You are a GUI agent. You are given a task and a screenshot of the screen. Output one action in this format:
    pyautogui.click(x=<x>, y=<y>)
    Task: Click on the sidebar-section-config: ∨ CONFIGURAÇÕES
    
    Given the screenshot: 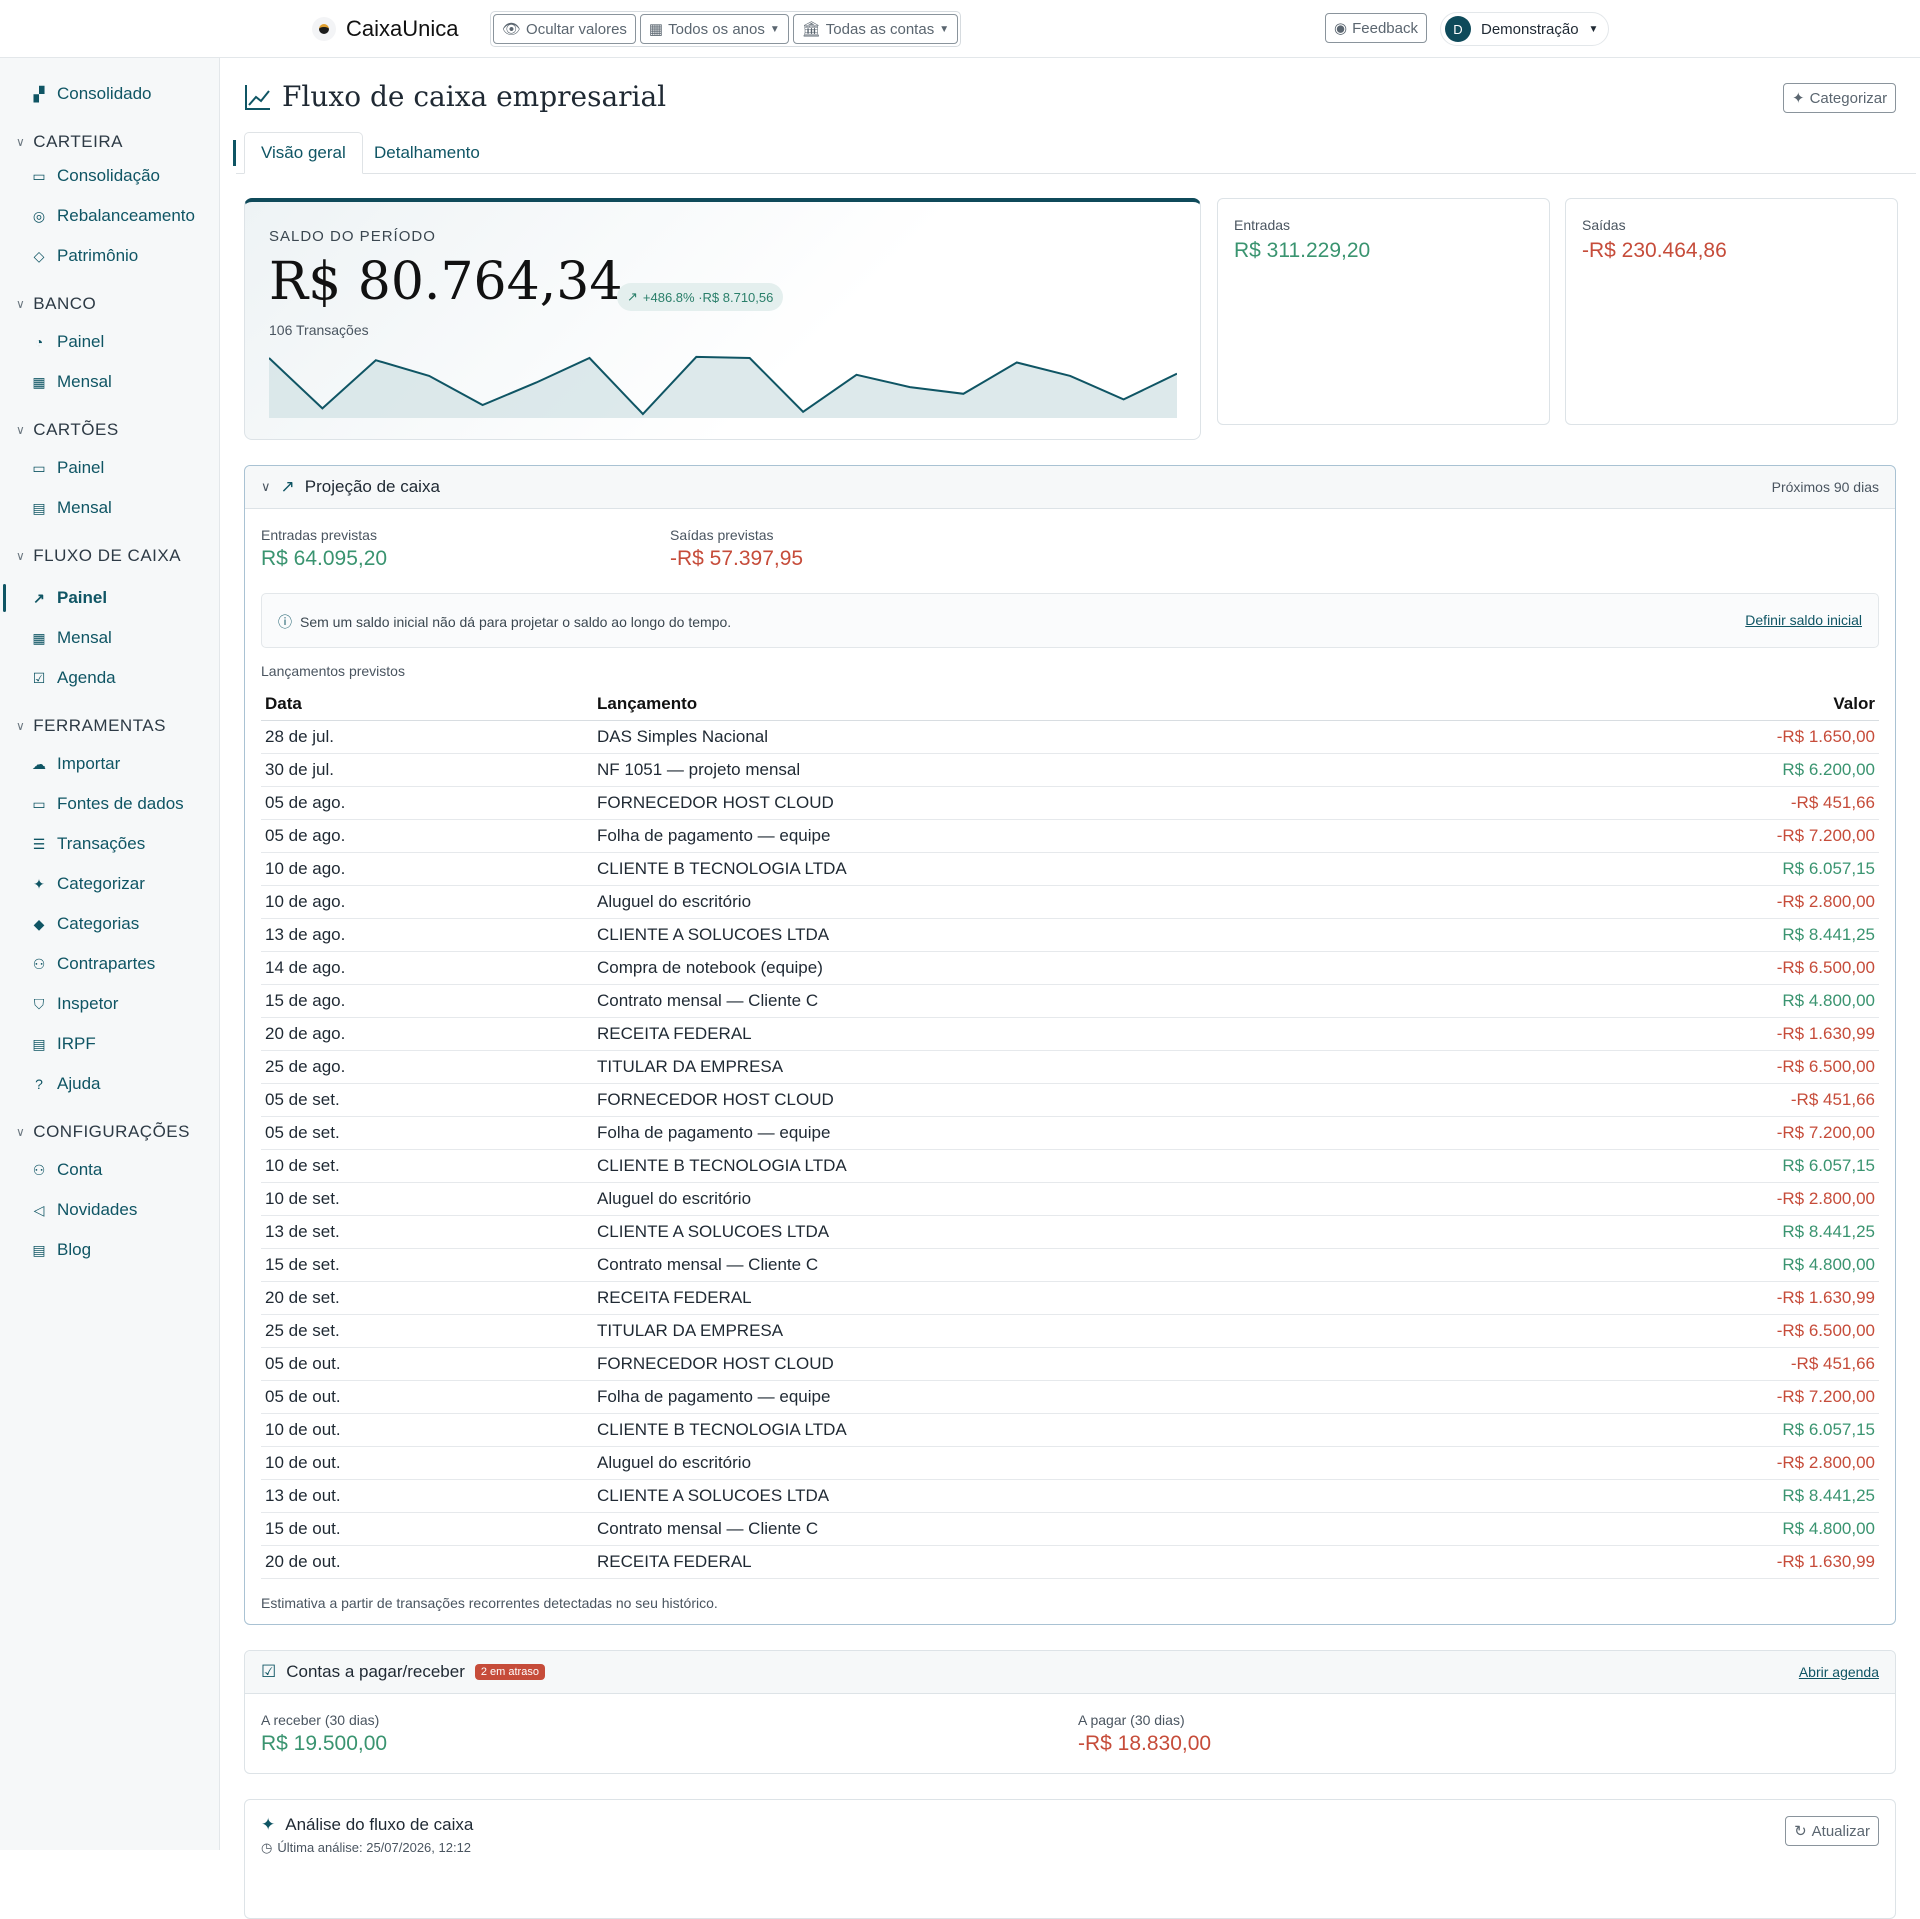 What is the action you would take?
    pyautogui.click(x=103, y=1132)
    